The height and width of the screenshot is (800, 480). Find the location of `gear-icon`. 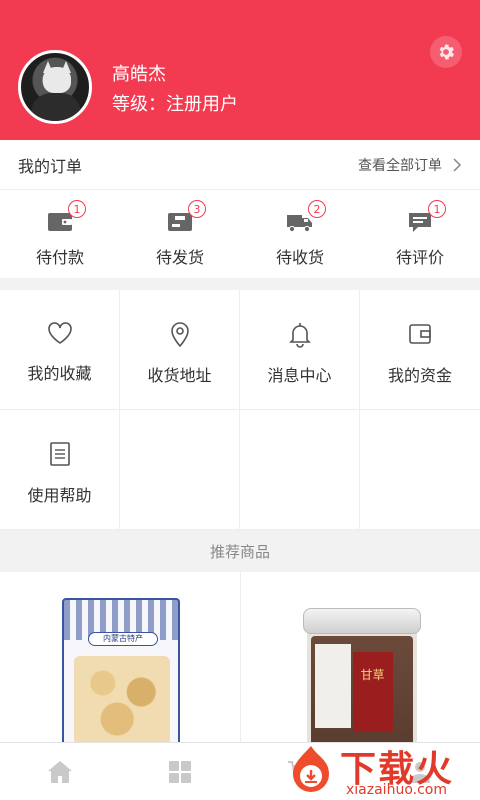

gear-icon is located at coordinates (447, 52).